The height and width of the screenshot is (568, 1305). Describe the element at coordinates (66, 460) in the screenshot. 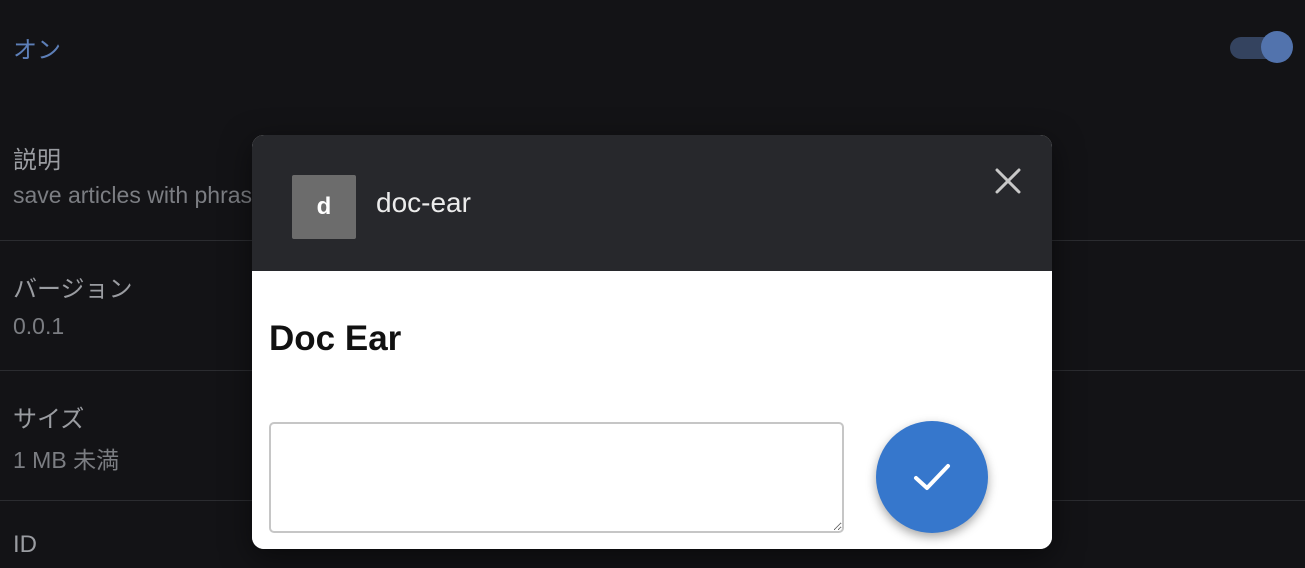

I see `size-value: 1 MB 未満` at that location.